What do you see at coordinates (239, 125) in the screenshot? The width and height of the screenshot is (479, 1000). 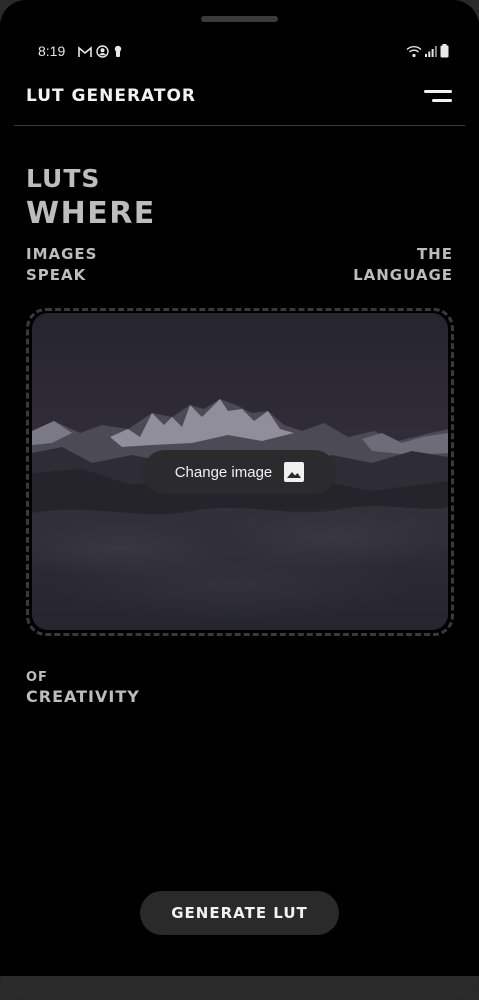 I see `app-bar-divider` at bounding box center [239, 125].